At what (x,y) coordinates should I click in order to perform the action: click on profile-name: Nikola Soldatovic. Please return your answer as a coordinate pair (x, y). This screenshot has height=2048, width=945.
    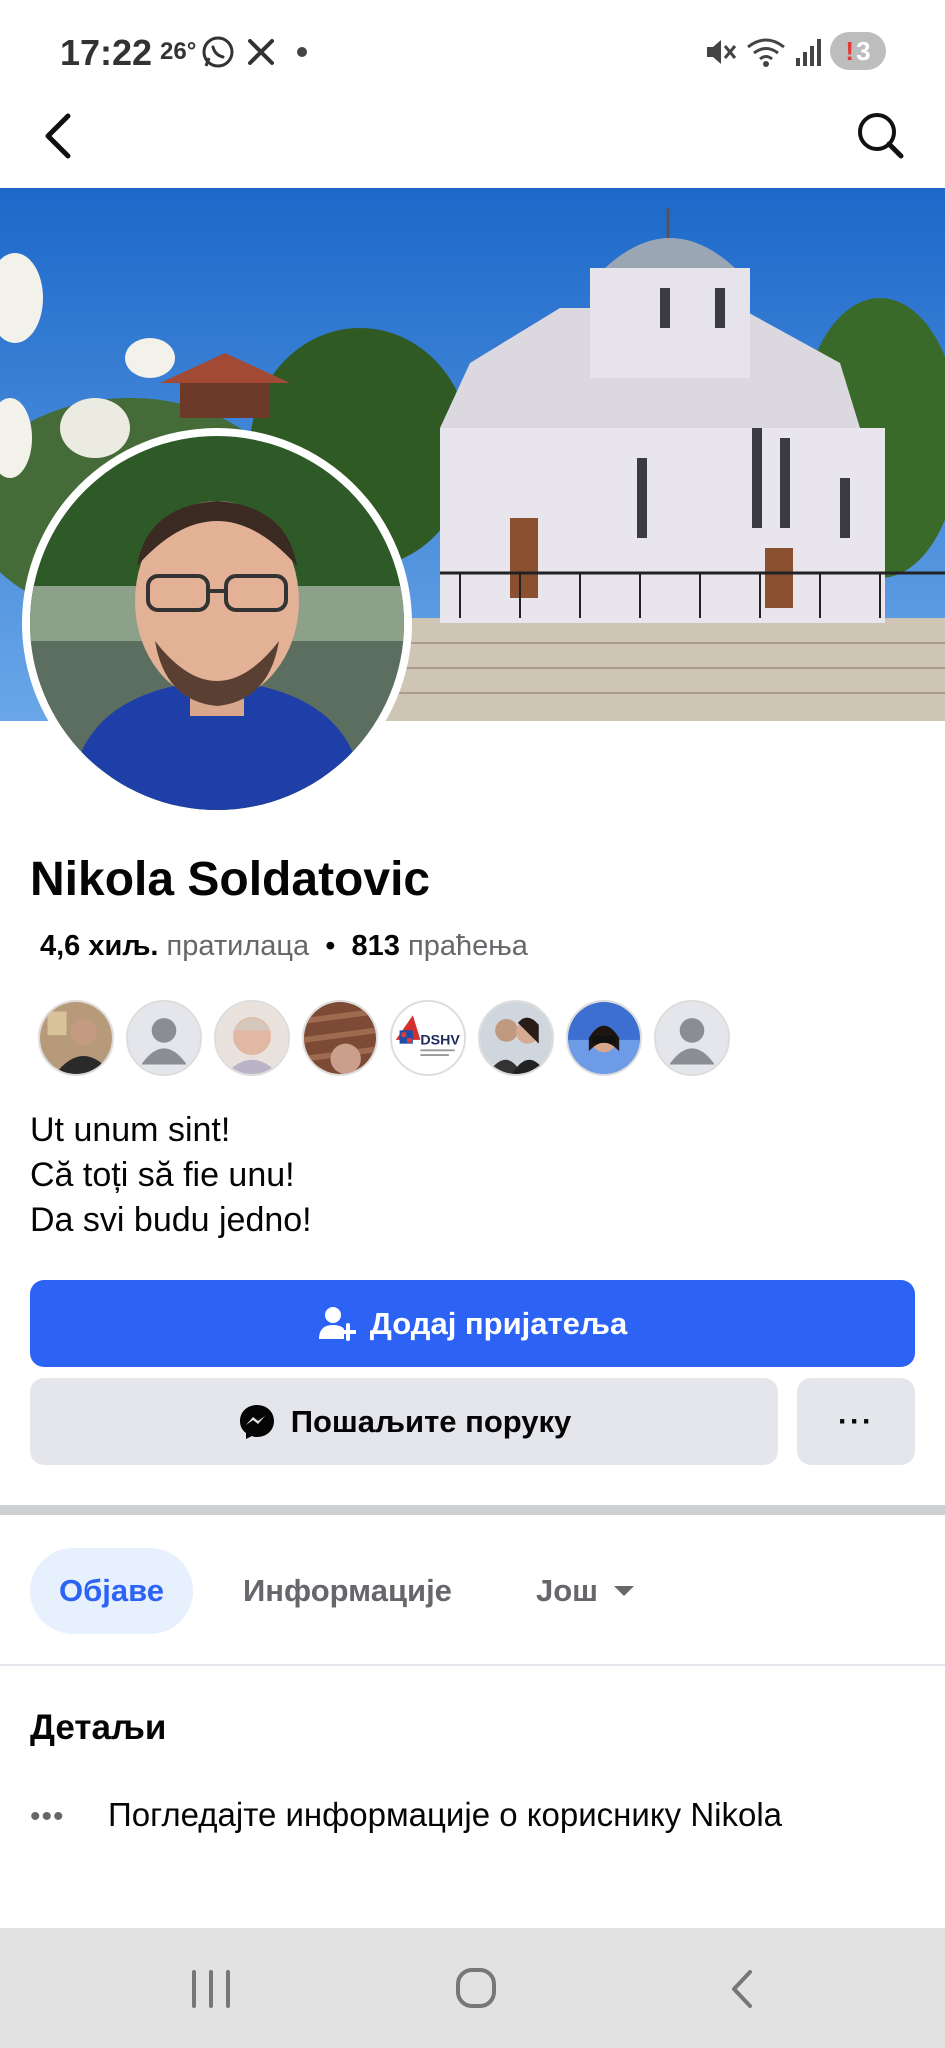
    Looking at the image, I should click on (230, 879).